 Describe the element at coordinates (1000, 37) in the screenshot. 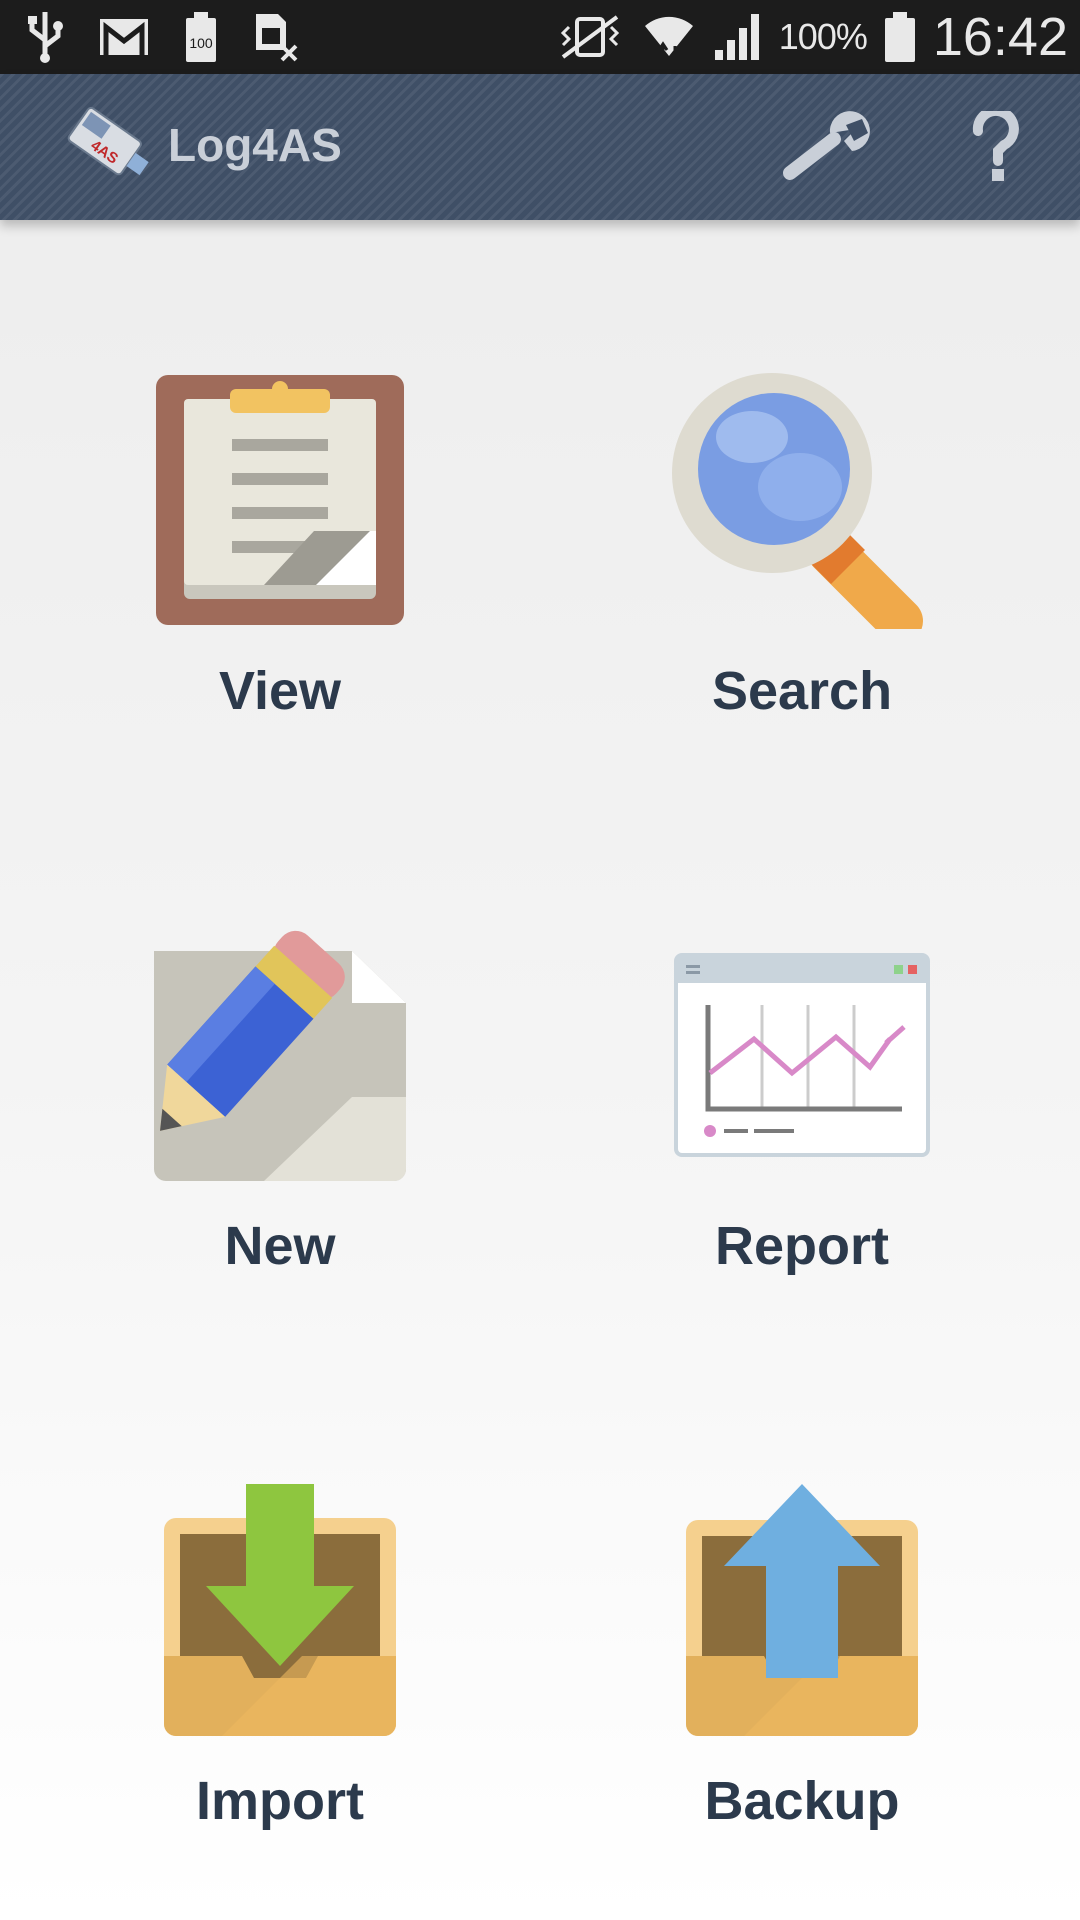

I see `clock: 16:42` at that location.